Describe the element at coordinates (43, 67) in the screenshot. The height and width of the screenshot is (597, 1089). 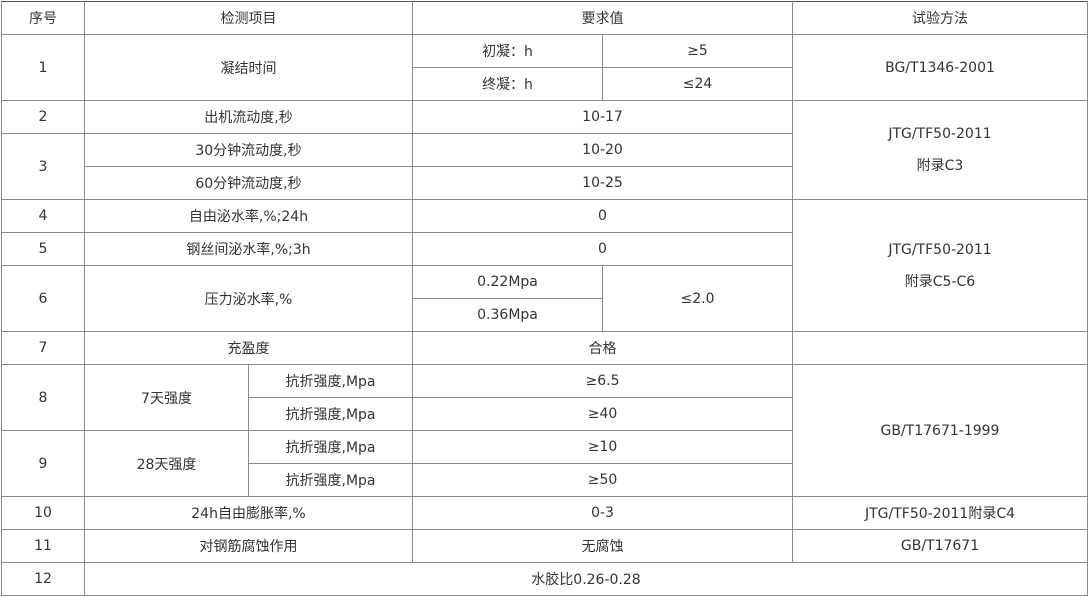
I see `row-no: 1` at that location.